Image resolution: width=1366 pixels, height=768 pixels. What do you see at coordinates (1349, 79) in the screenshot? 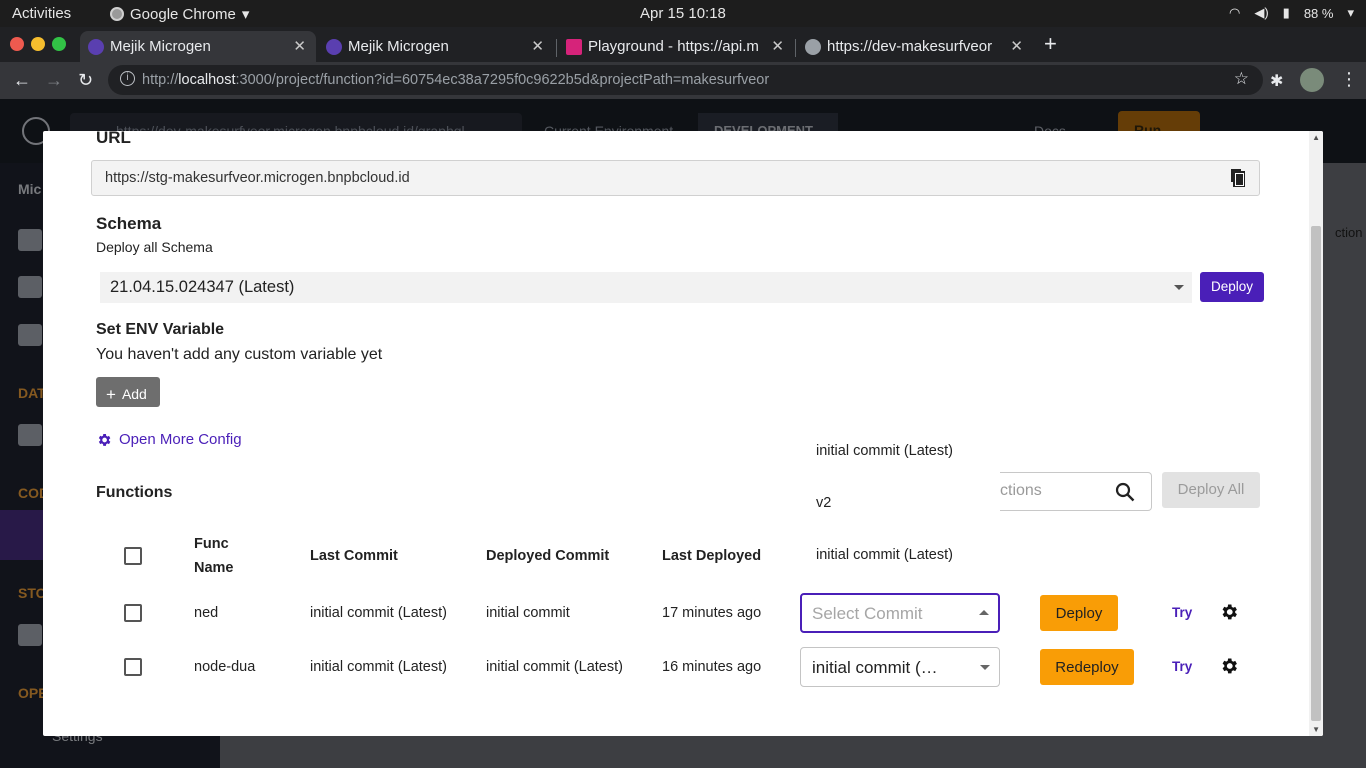
I see `kebab-menu-icon: ⋮` at bounding box center [1349, 79].